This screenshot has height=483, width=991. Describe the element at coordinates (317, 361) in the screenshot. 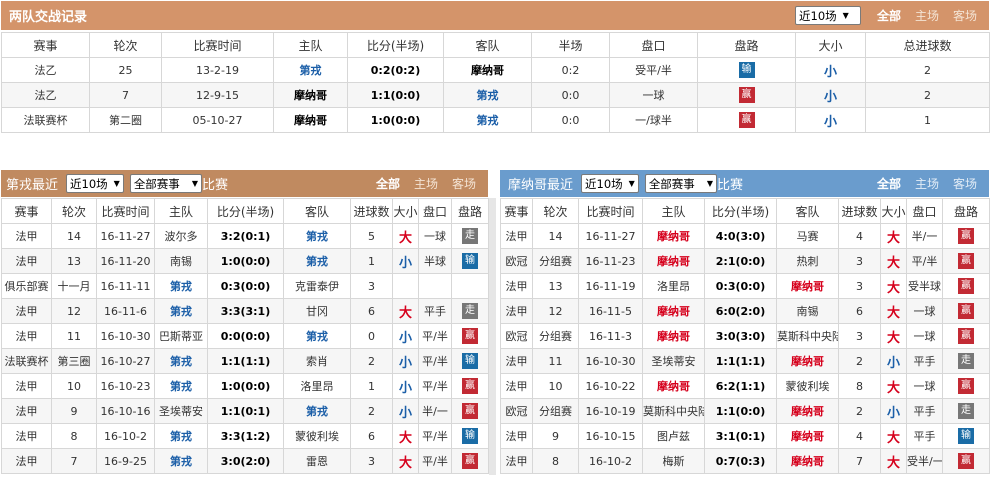

I see `team-link: 索肖` at that location.